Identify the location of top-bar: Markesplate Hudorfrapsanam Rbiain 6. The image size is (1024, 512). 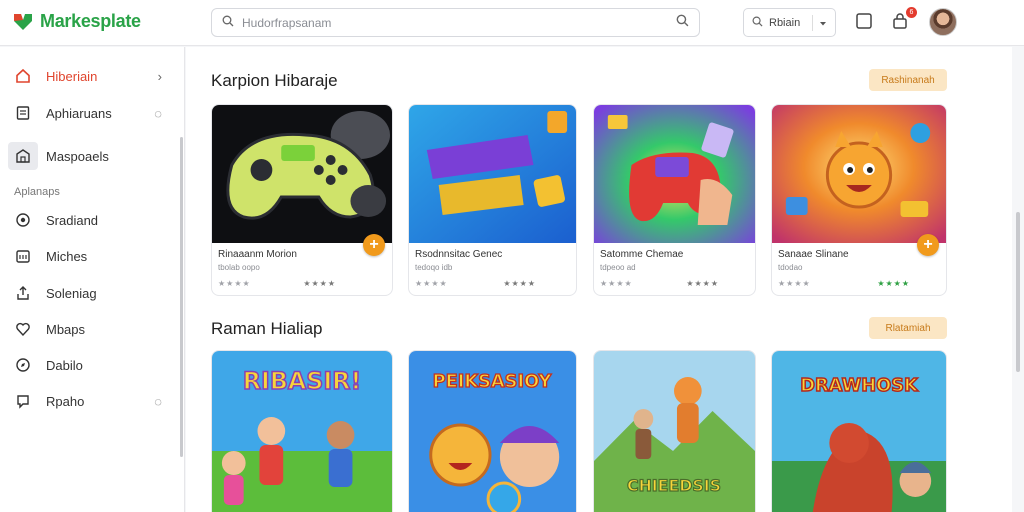
(512, 23).